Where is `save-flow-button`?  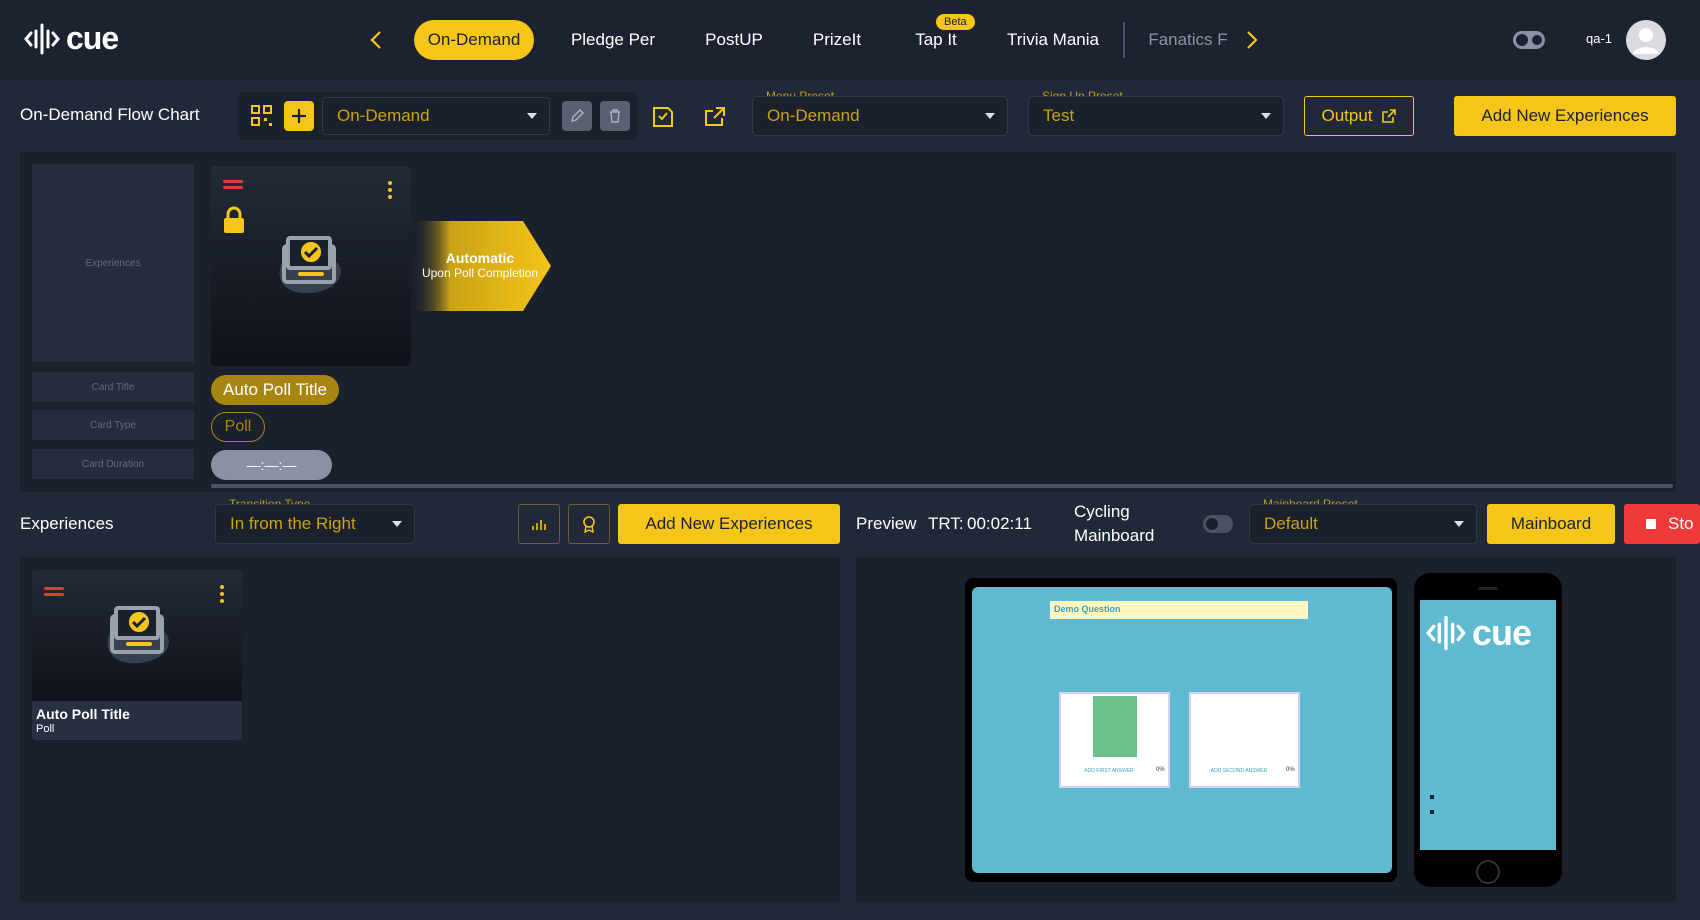 save-flow-button is located at coordinates (663, 117).